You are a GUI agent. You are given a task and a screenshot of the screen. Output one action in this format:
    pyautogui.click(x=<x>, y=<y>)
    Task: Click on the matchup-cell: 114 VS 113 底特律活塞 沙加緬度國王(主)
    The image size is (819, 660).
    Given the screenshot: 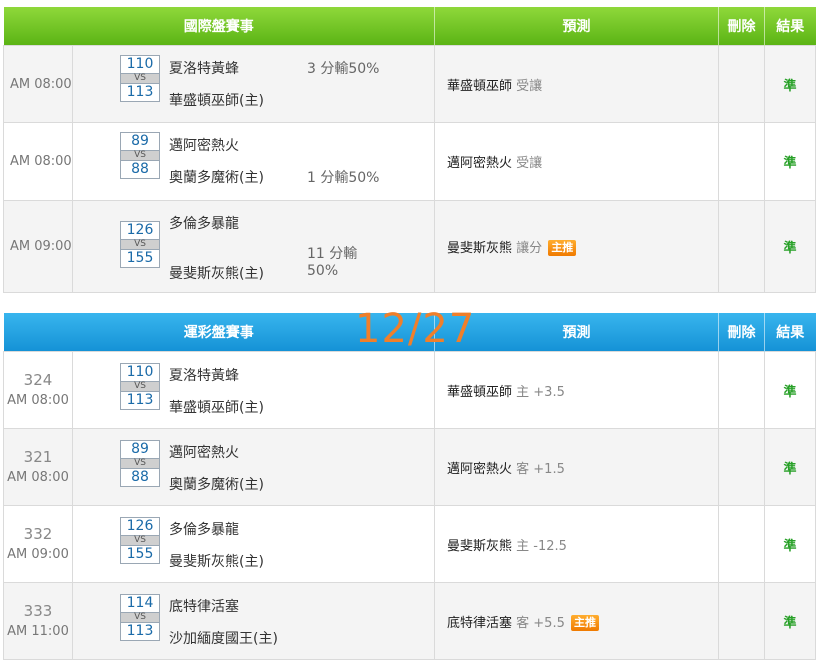 What is the action you would take?
    pyautogui.click(x=253, y=621)
    